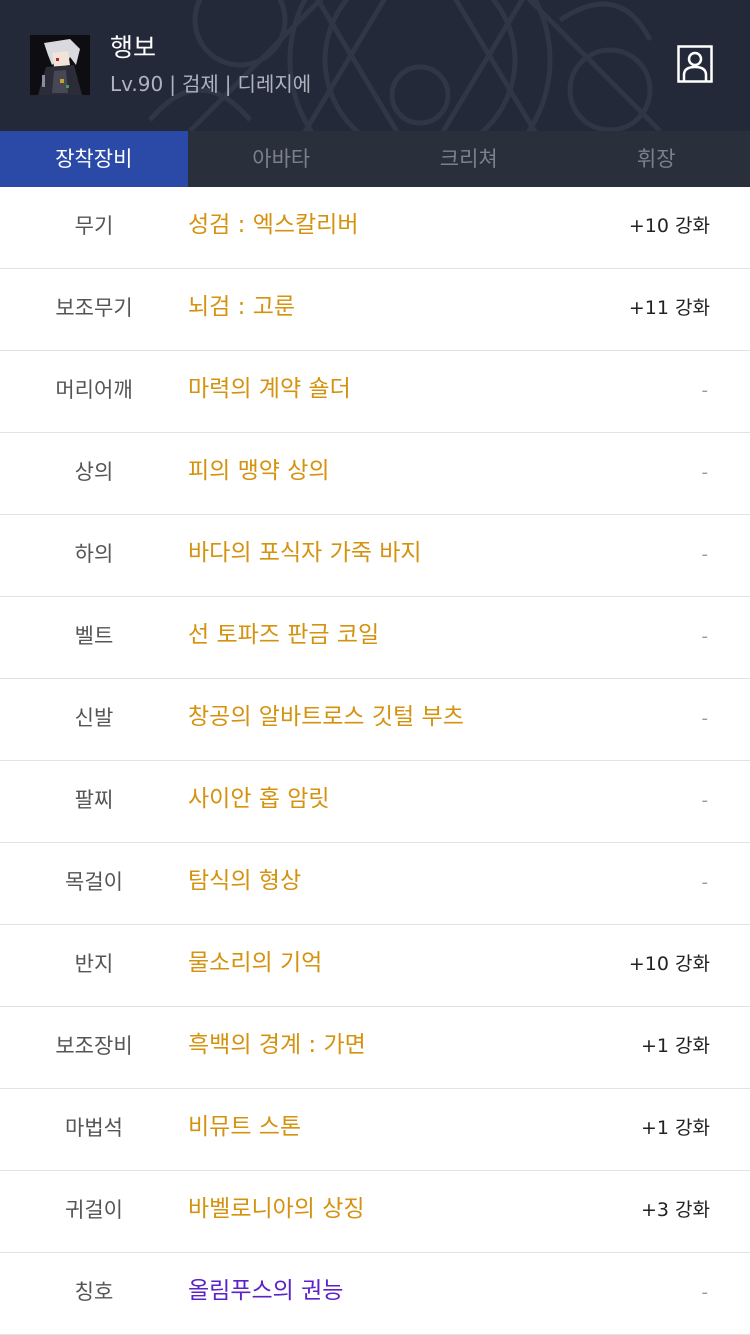  I want to click on character-server: 디레지에, so click(275, 84).